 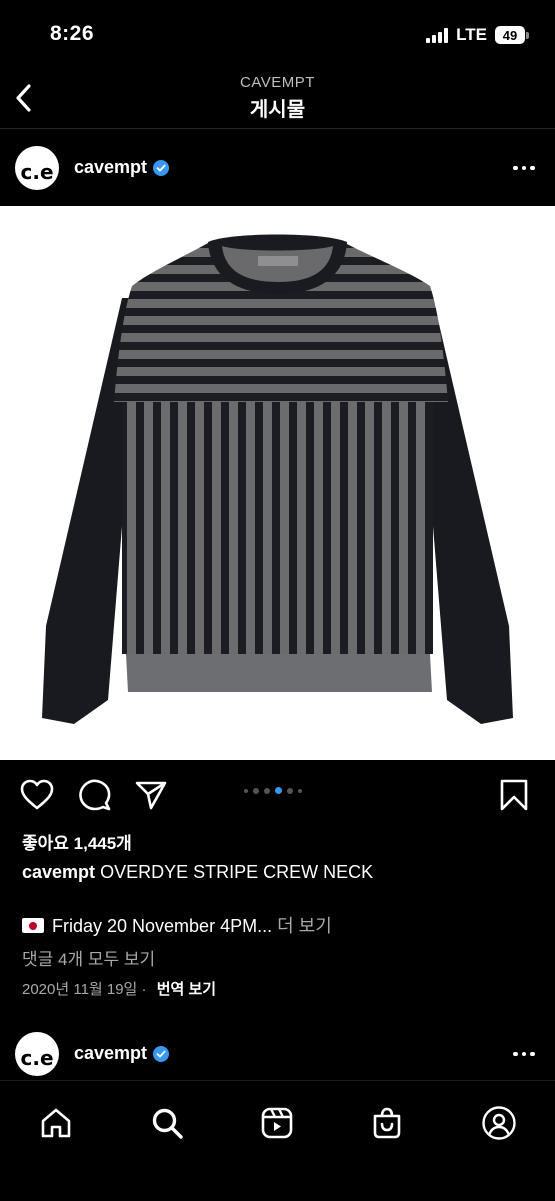 I want to click on status-indicators: LTE 49, so click(x=477, y=35).